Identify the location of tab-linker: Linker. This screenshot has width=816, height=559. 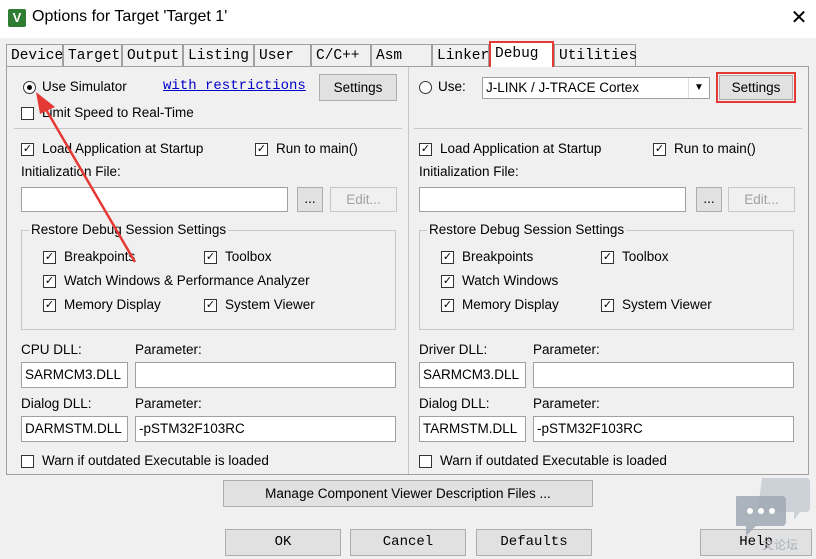
(460, 55).